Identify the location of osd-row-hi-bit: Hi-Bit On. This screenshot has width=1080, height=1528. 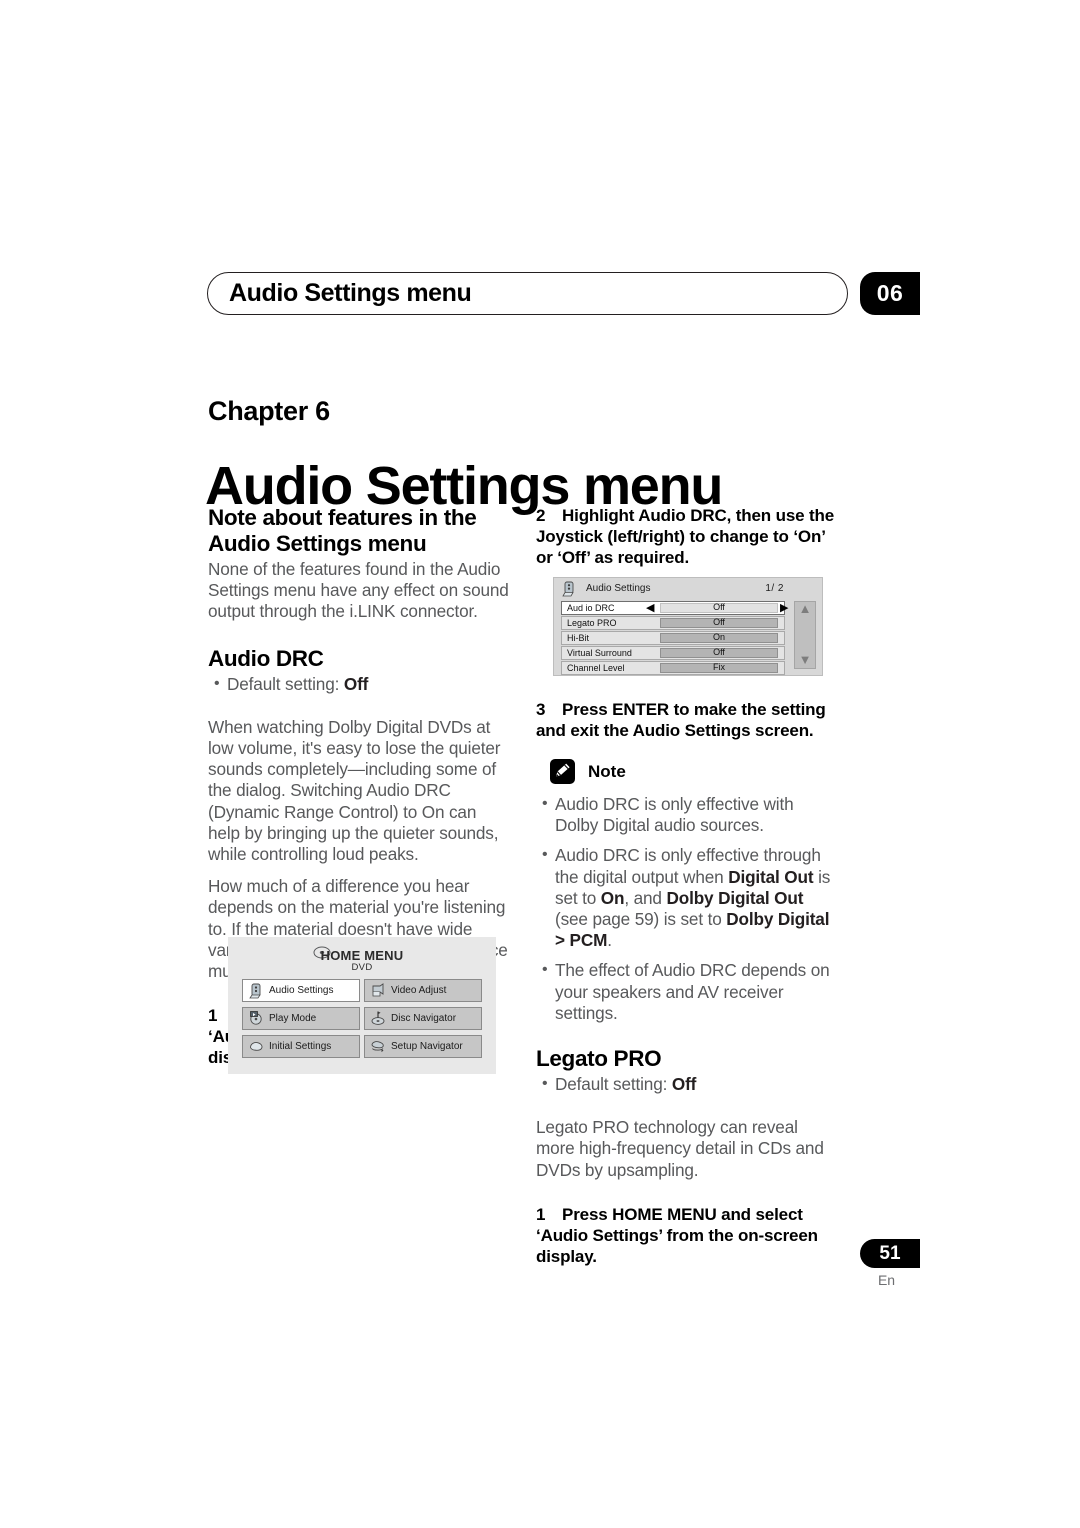
(673, 638).